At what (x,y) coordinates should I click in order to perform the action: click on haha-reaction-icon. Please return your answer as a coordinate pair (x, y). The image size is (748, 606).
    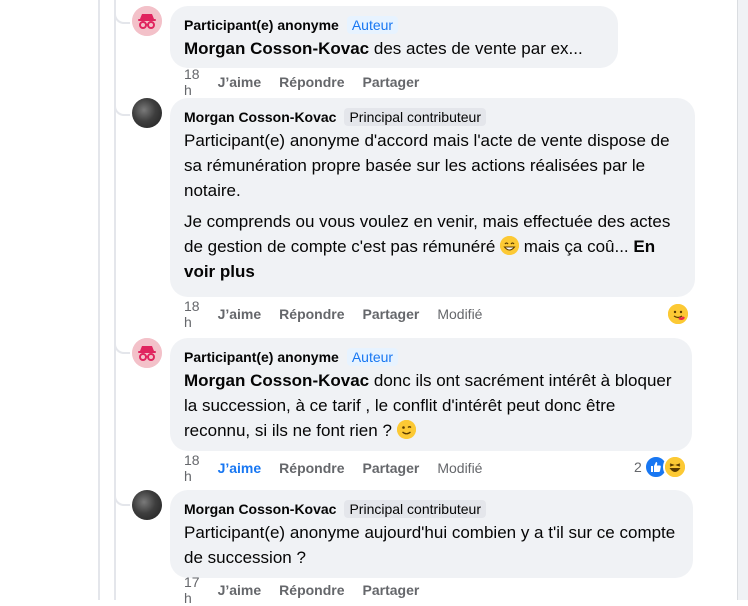
    Looking at the image, I should click on (674, 467).